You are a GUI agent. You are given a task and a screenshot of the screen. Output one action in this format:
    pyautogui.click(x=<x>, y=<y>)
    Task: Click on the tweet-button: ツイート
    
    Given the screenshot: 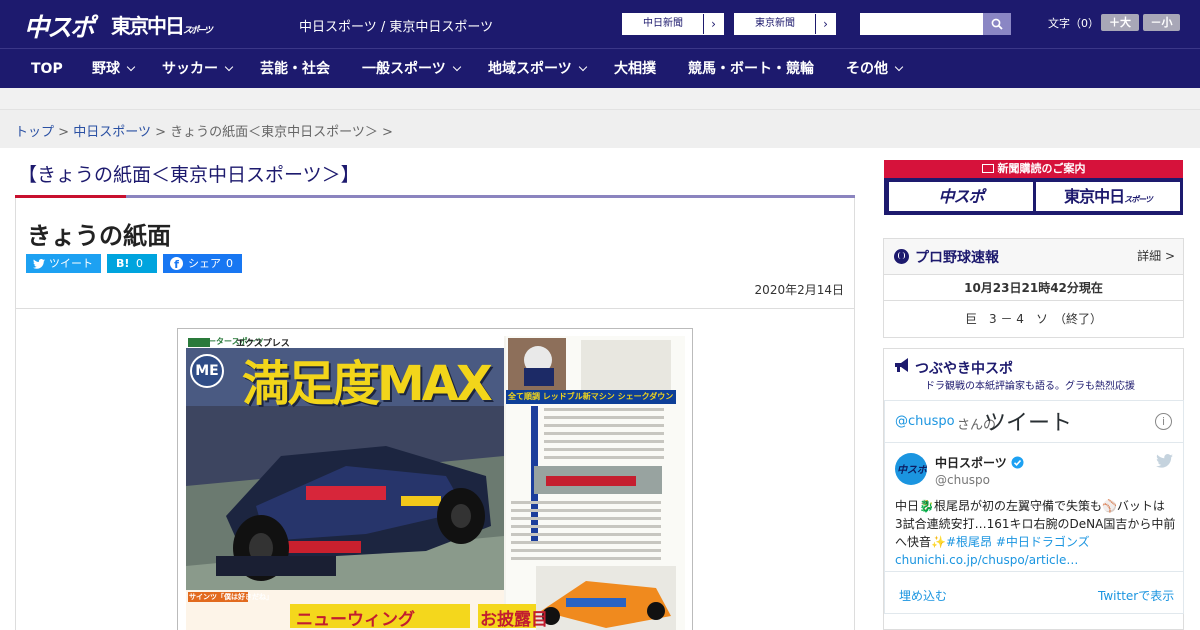 What is the action you would take?
    pyautogui.click(x=63, y=263)
    